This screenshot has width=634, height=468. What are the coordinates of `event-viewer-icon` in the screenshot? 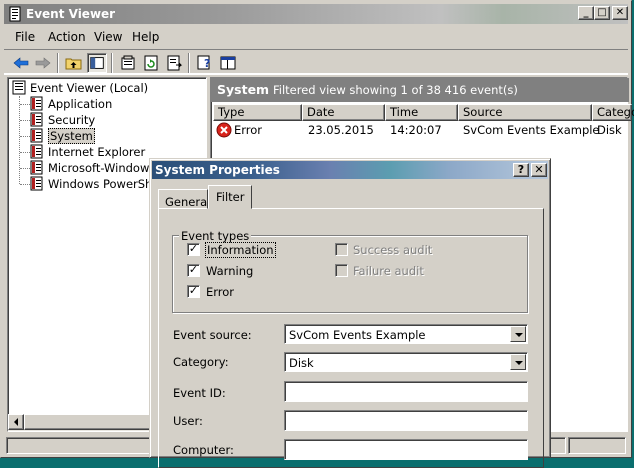 It's located at (19, 87).